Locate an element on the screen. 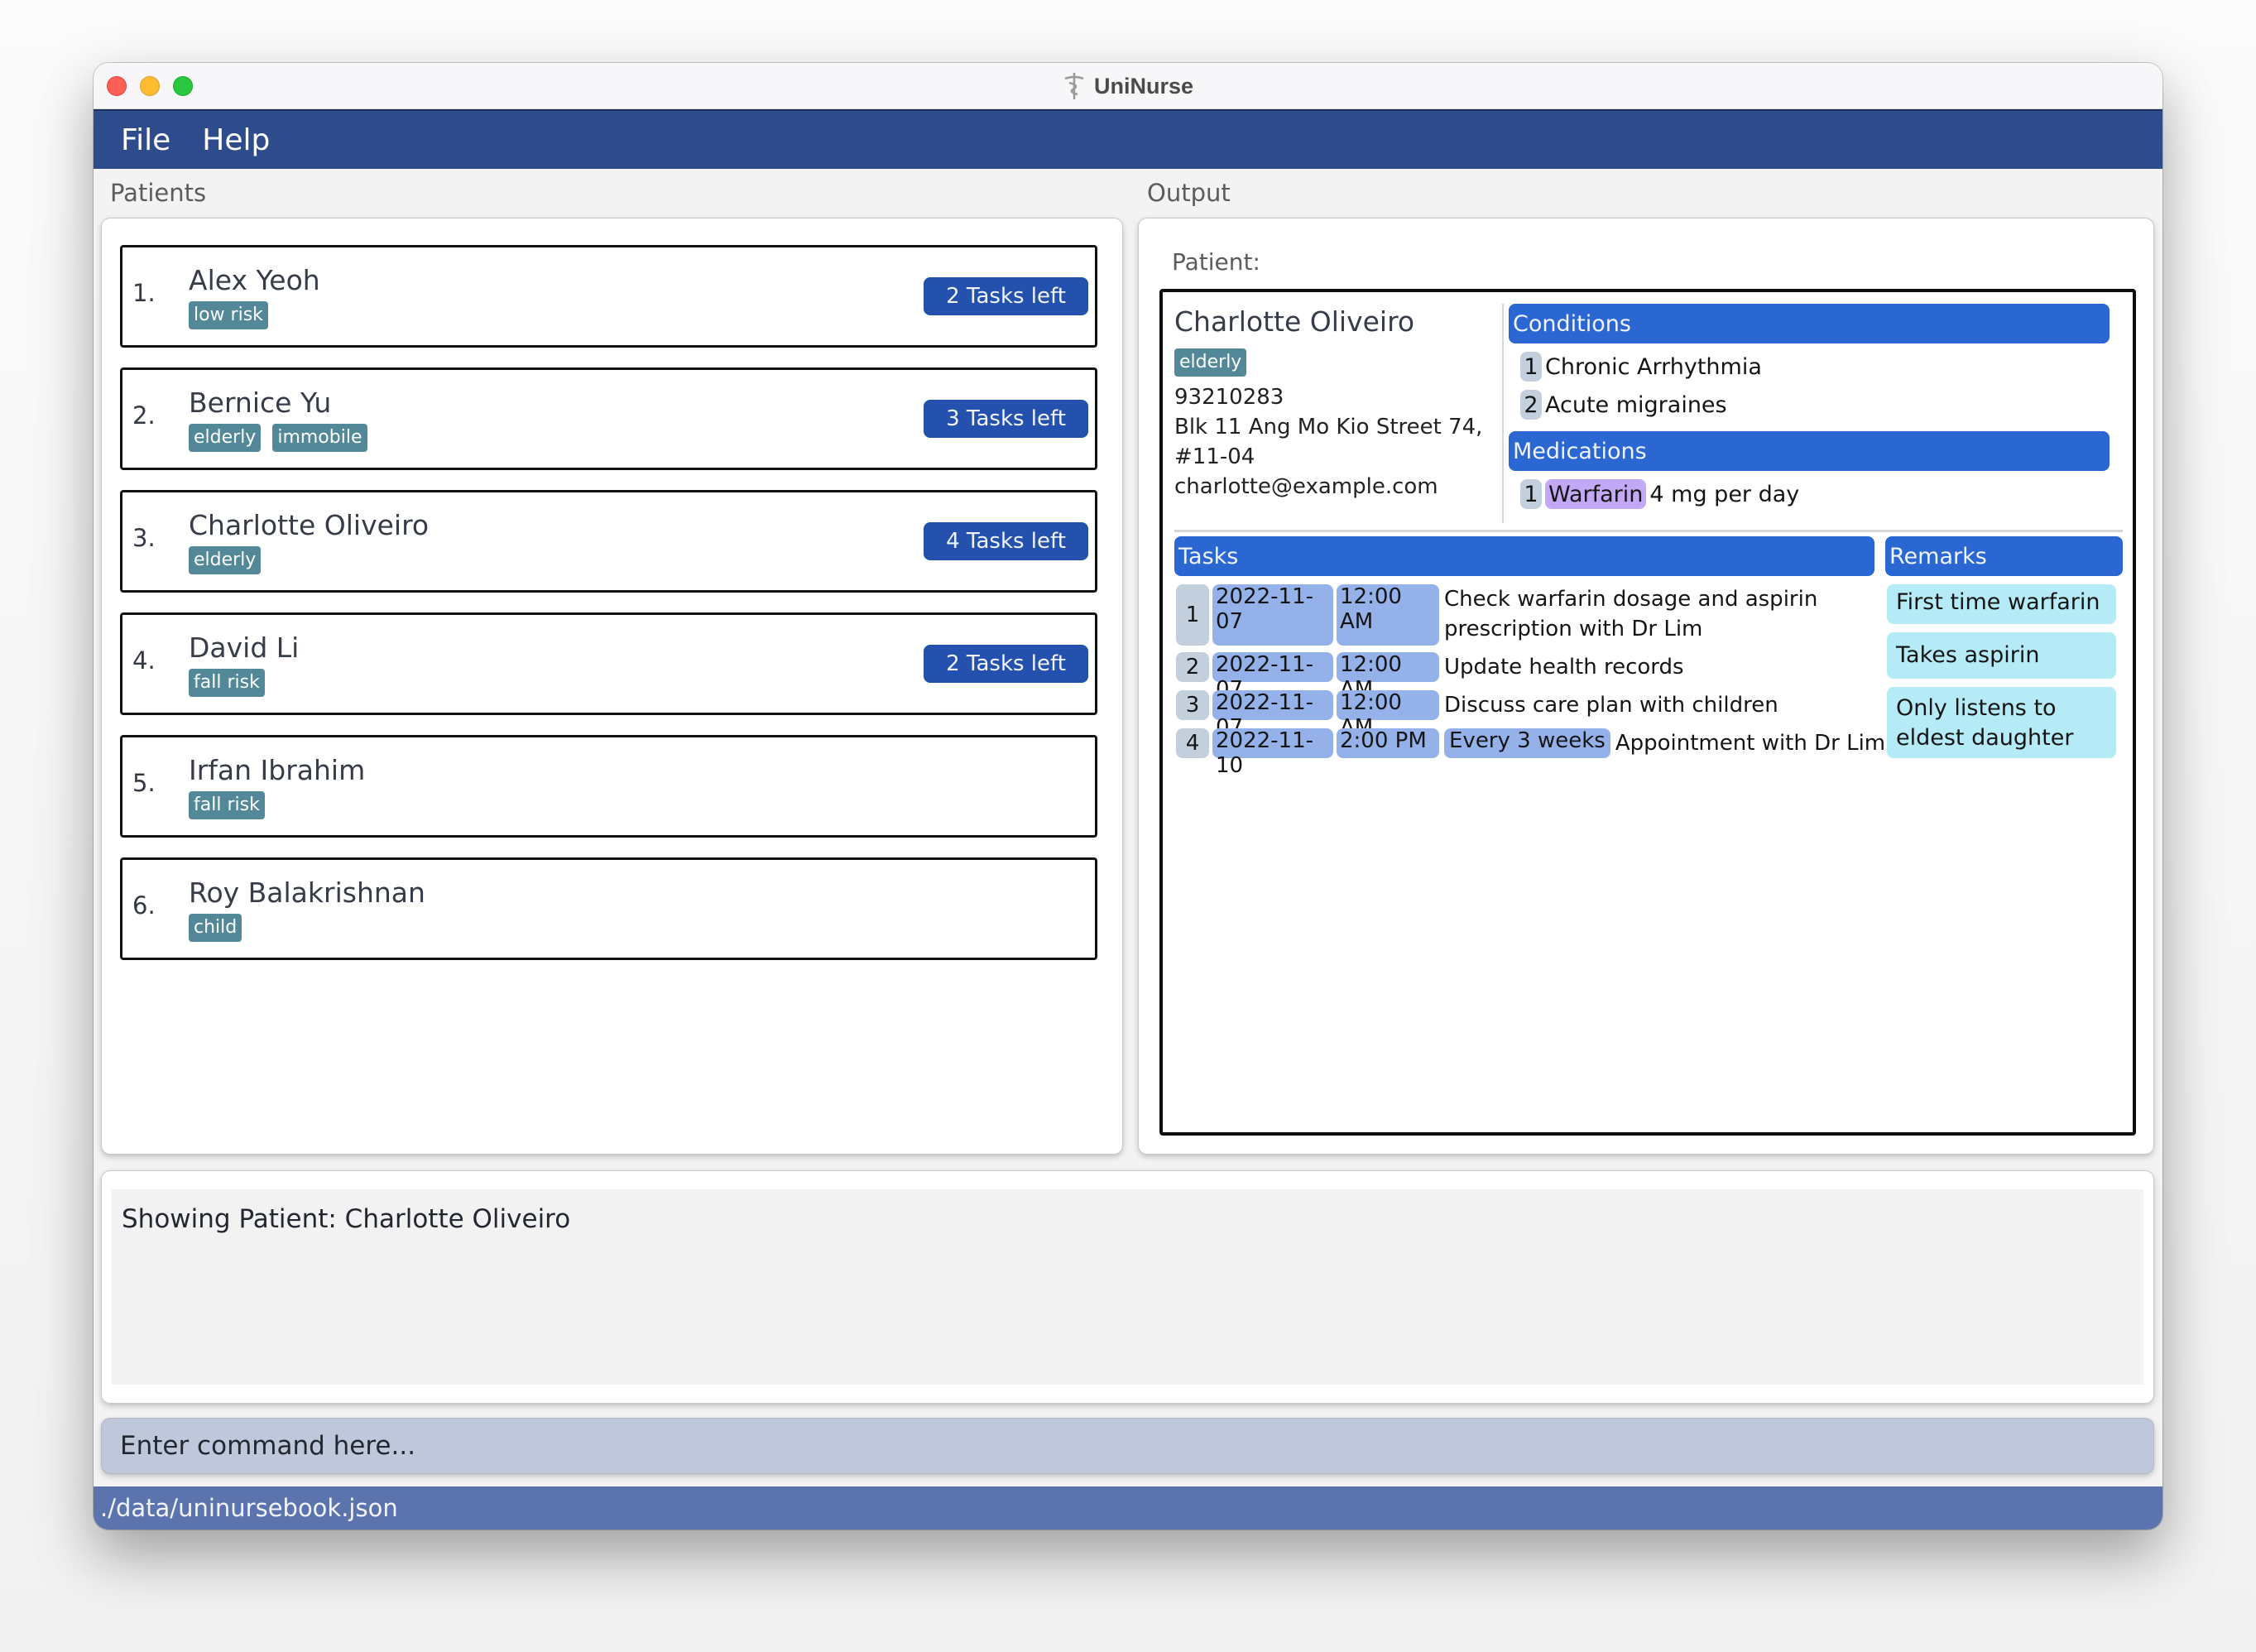  title-bar: UniNurse is located at coordinates (1128, 86).